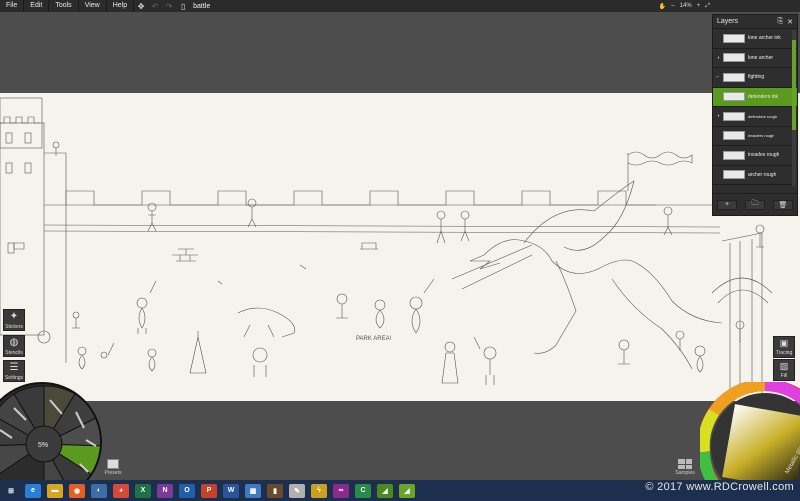  What do you see at coordinates (183, 6) in the screenshot?
I see `document-icon: ▯` at bounding box center [183, 6].